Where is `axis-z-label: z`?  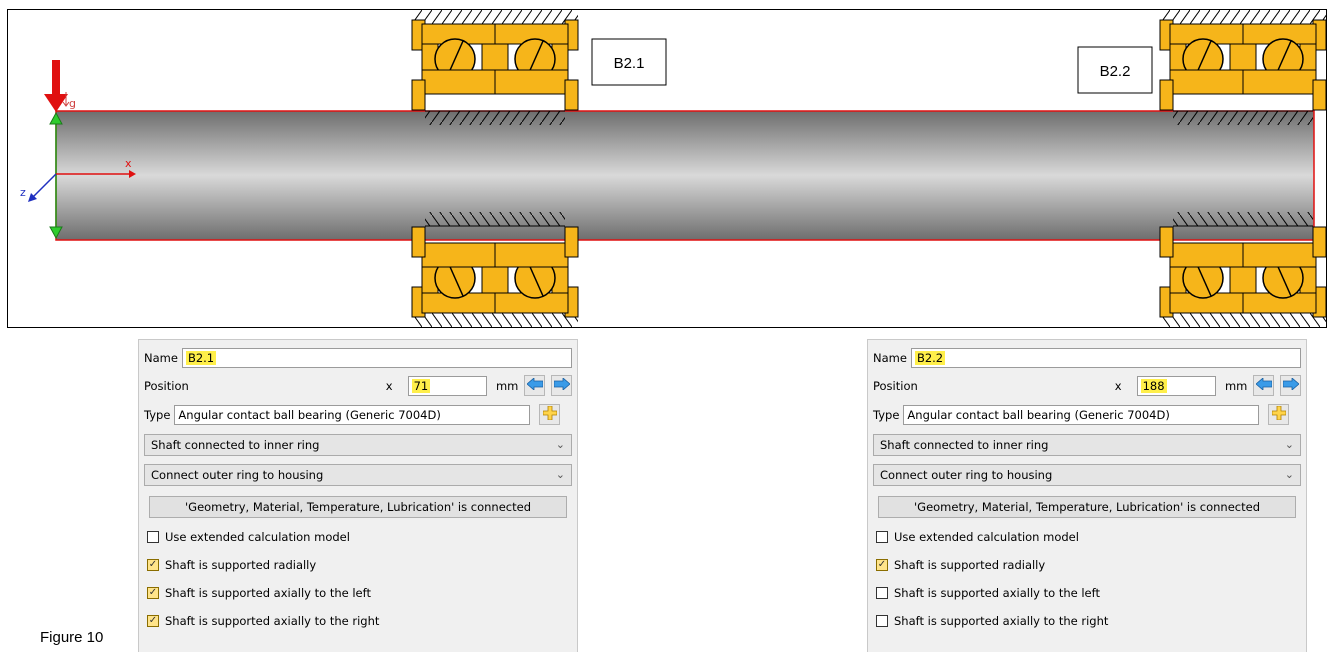 axis-z-label: z is located at coordinates (23, 192).